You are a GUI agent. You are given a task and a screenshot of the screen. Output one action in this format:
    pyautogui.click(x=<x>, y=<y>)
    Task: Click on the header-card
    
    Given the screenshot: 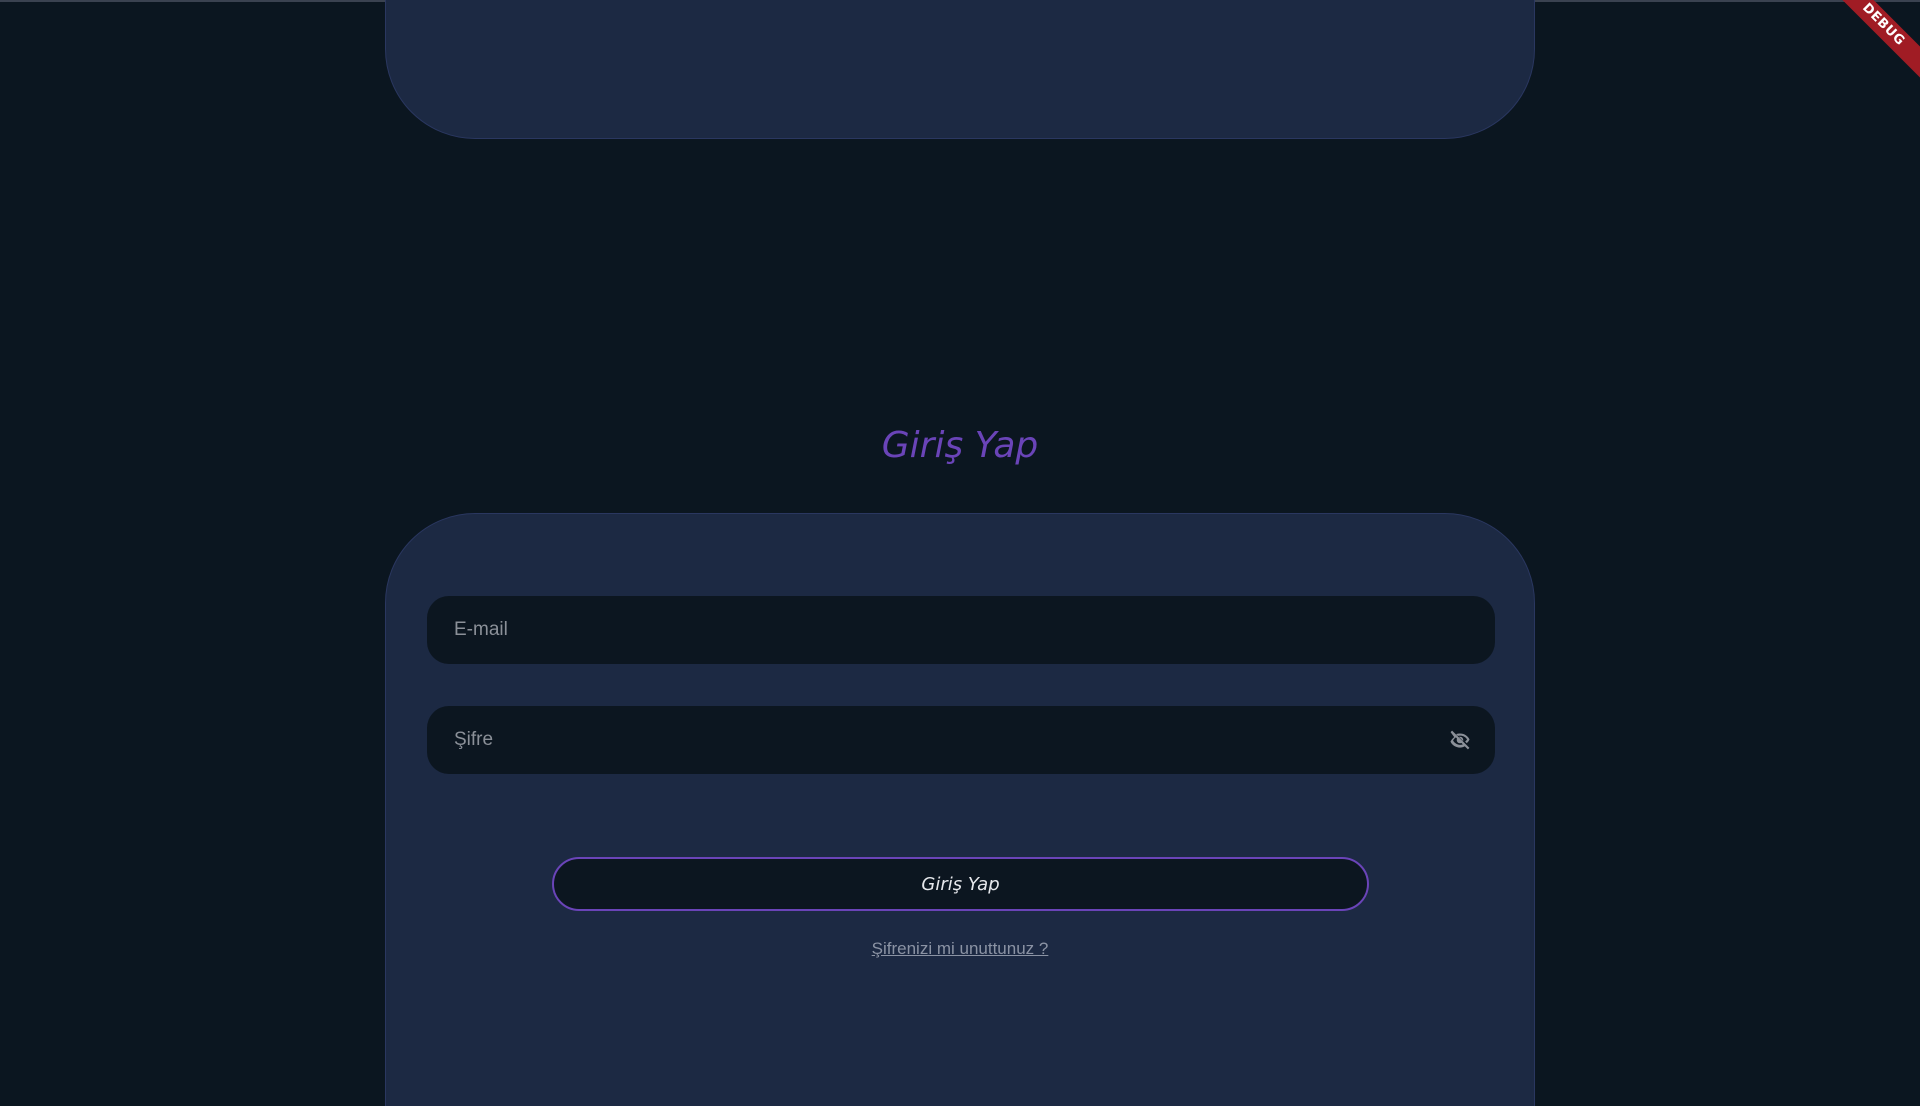 What is the action you would take?
    pyautogui.click(x=960, y=69)
    